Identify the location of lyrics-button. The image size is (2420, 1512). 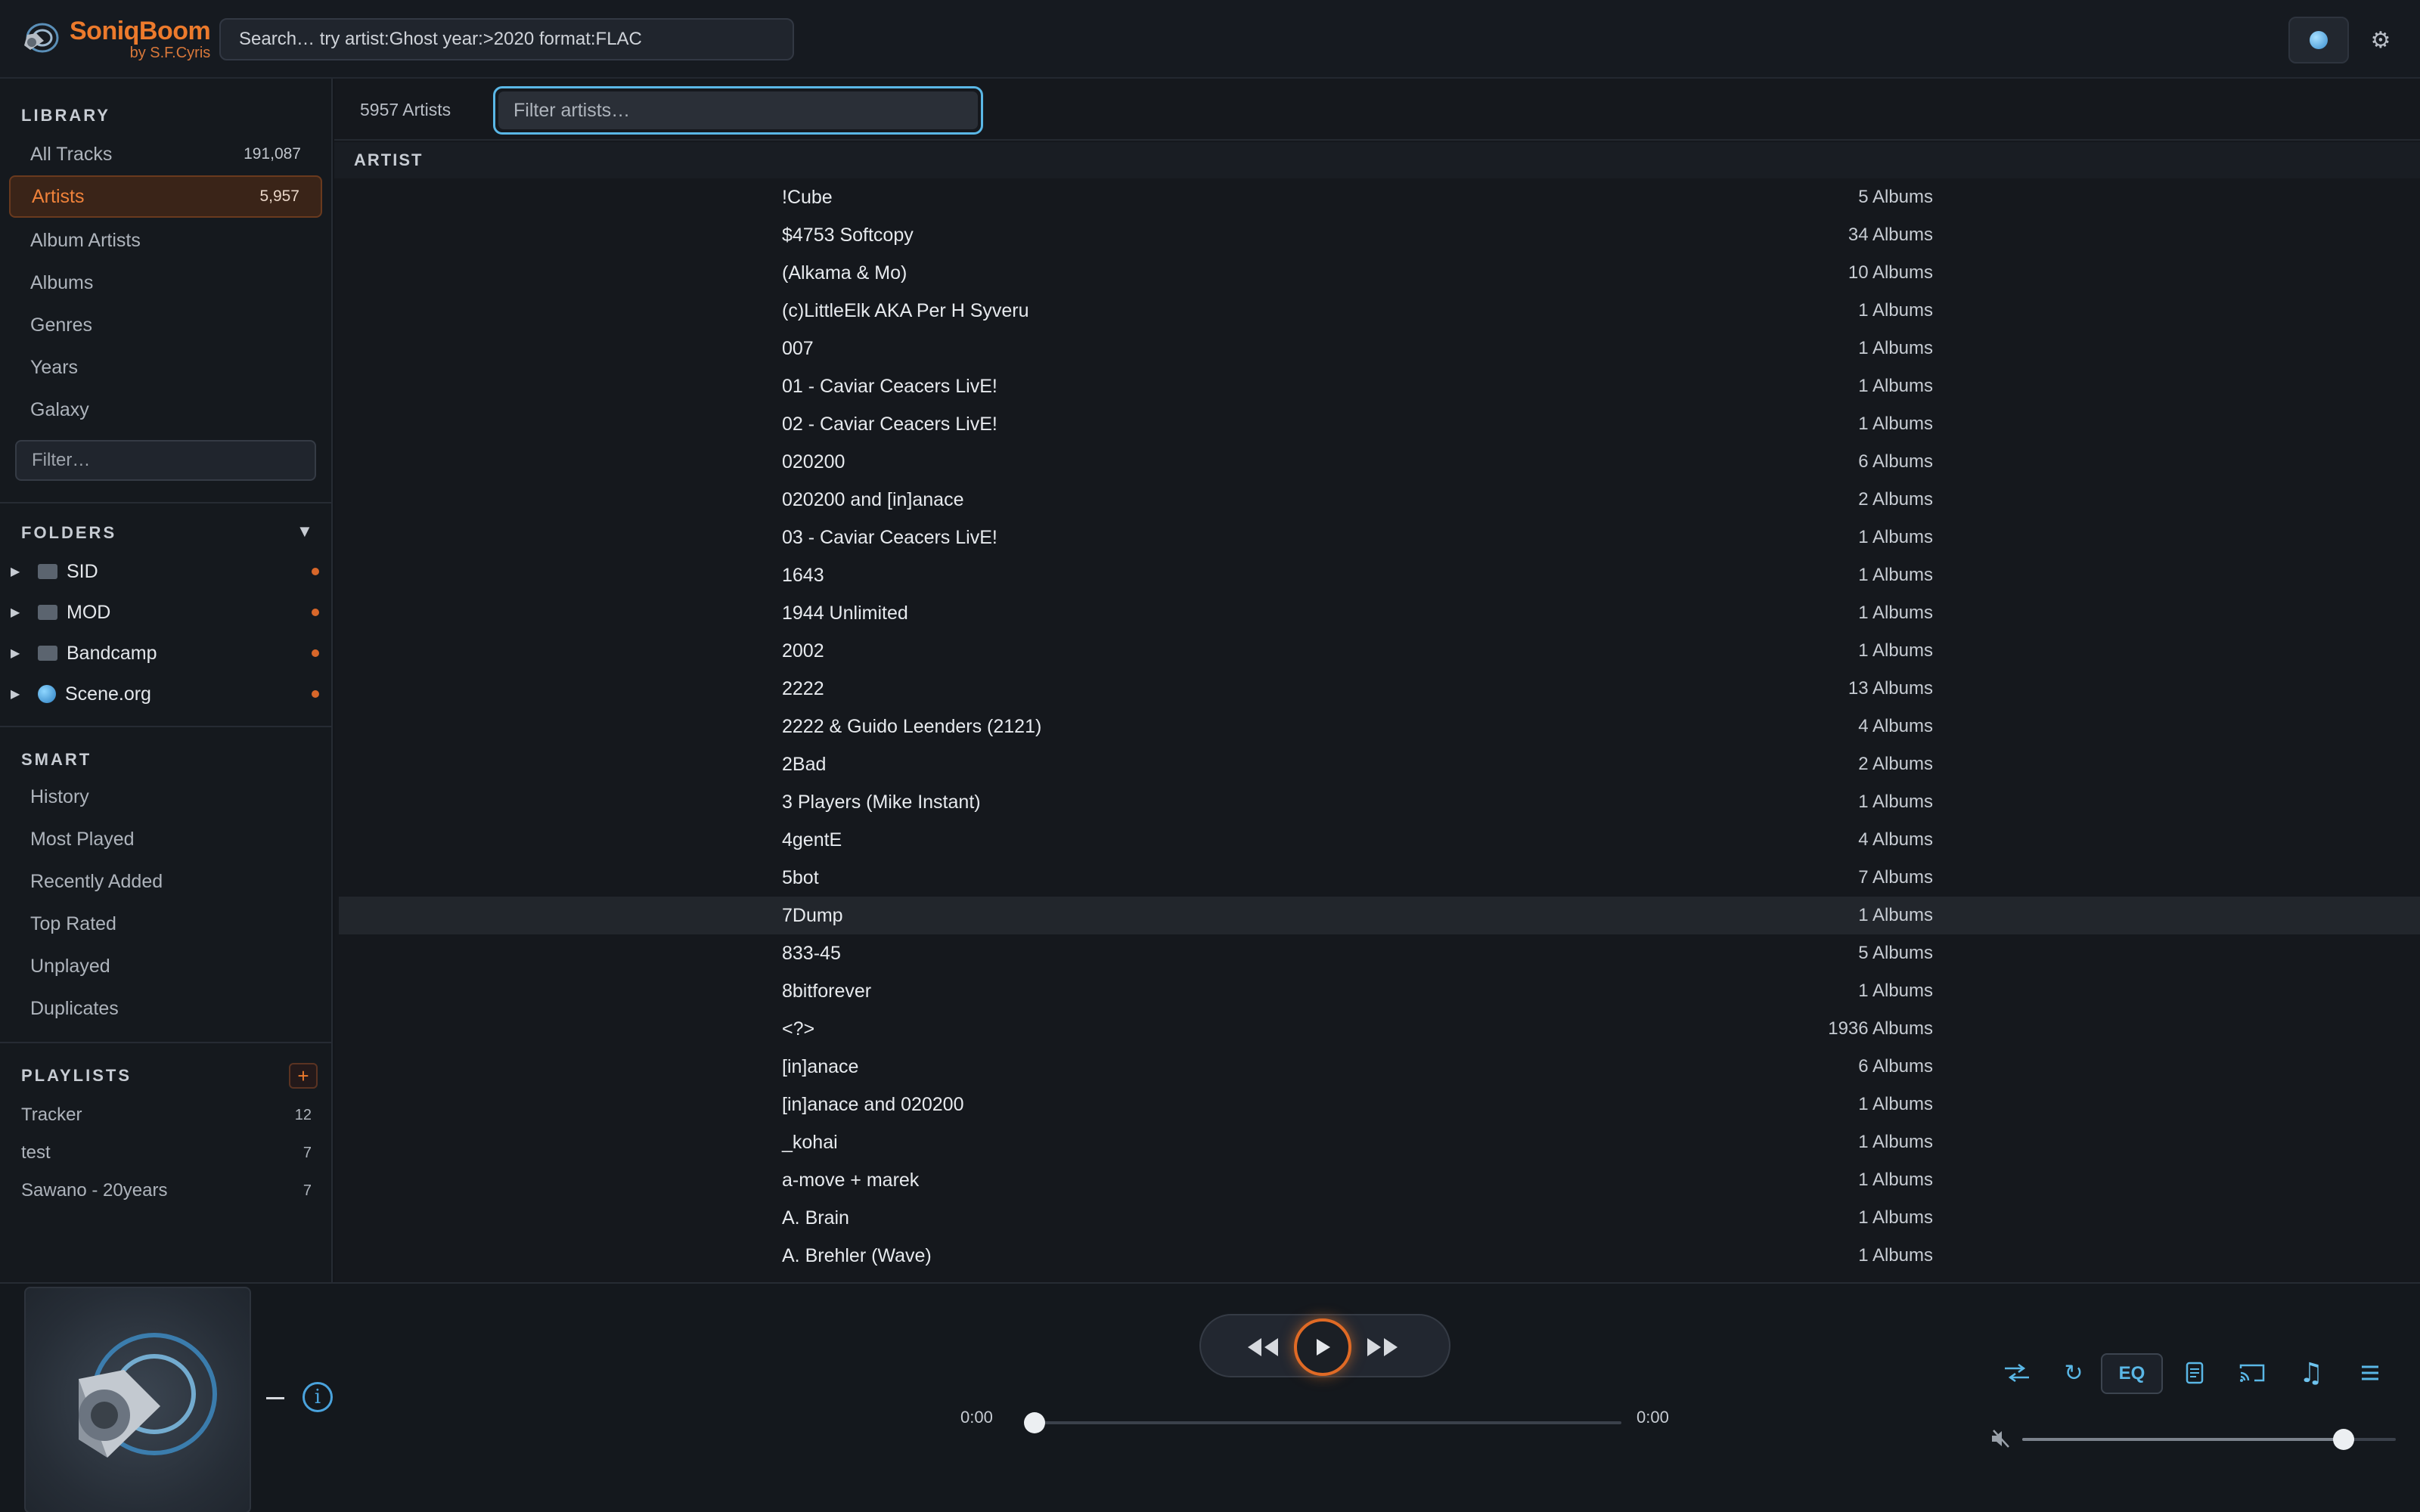
(2195, 1373).